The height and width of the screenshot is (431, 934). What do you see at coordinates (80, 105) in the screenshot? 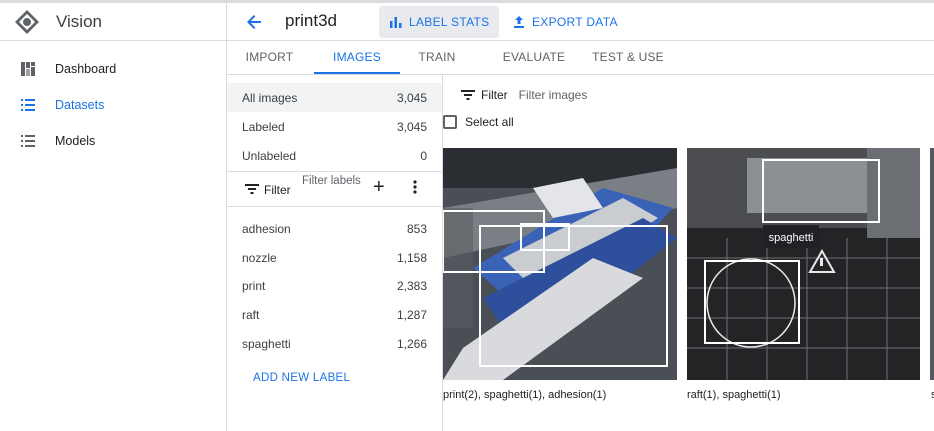
I see `nav-label: Datasets` at bounding box center [80, 105].